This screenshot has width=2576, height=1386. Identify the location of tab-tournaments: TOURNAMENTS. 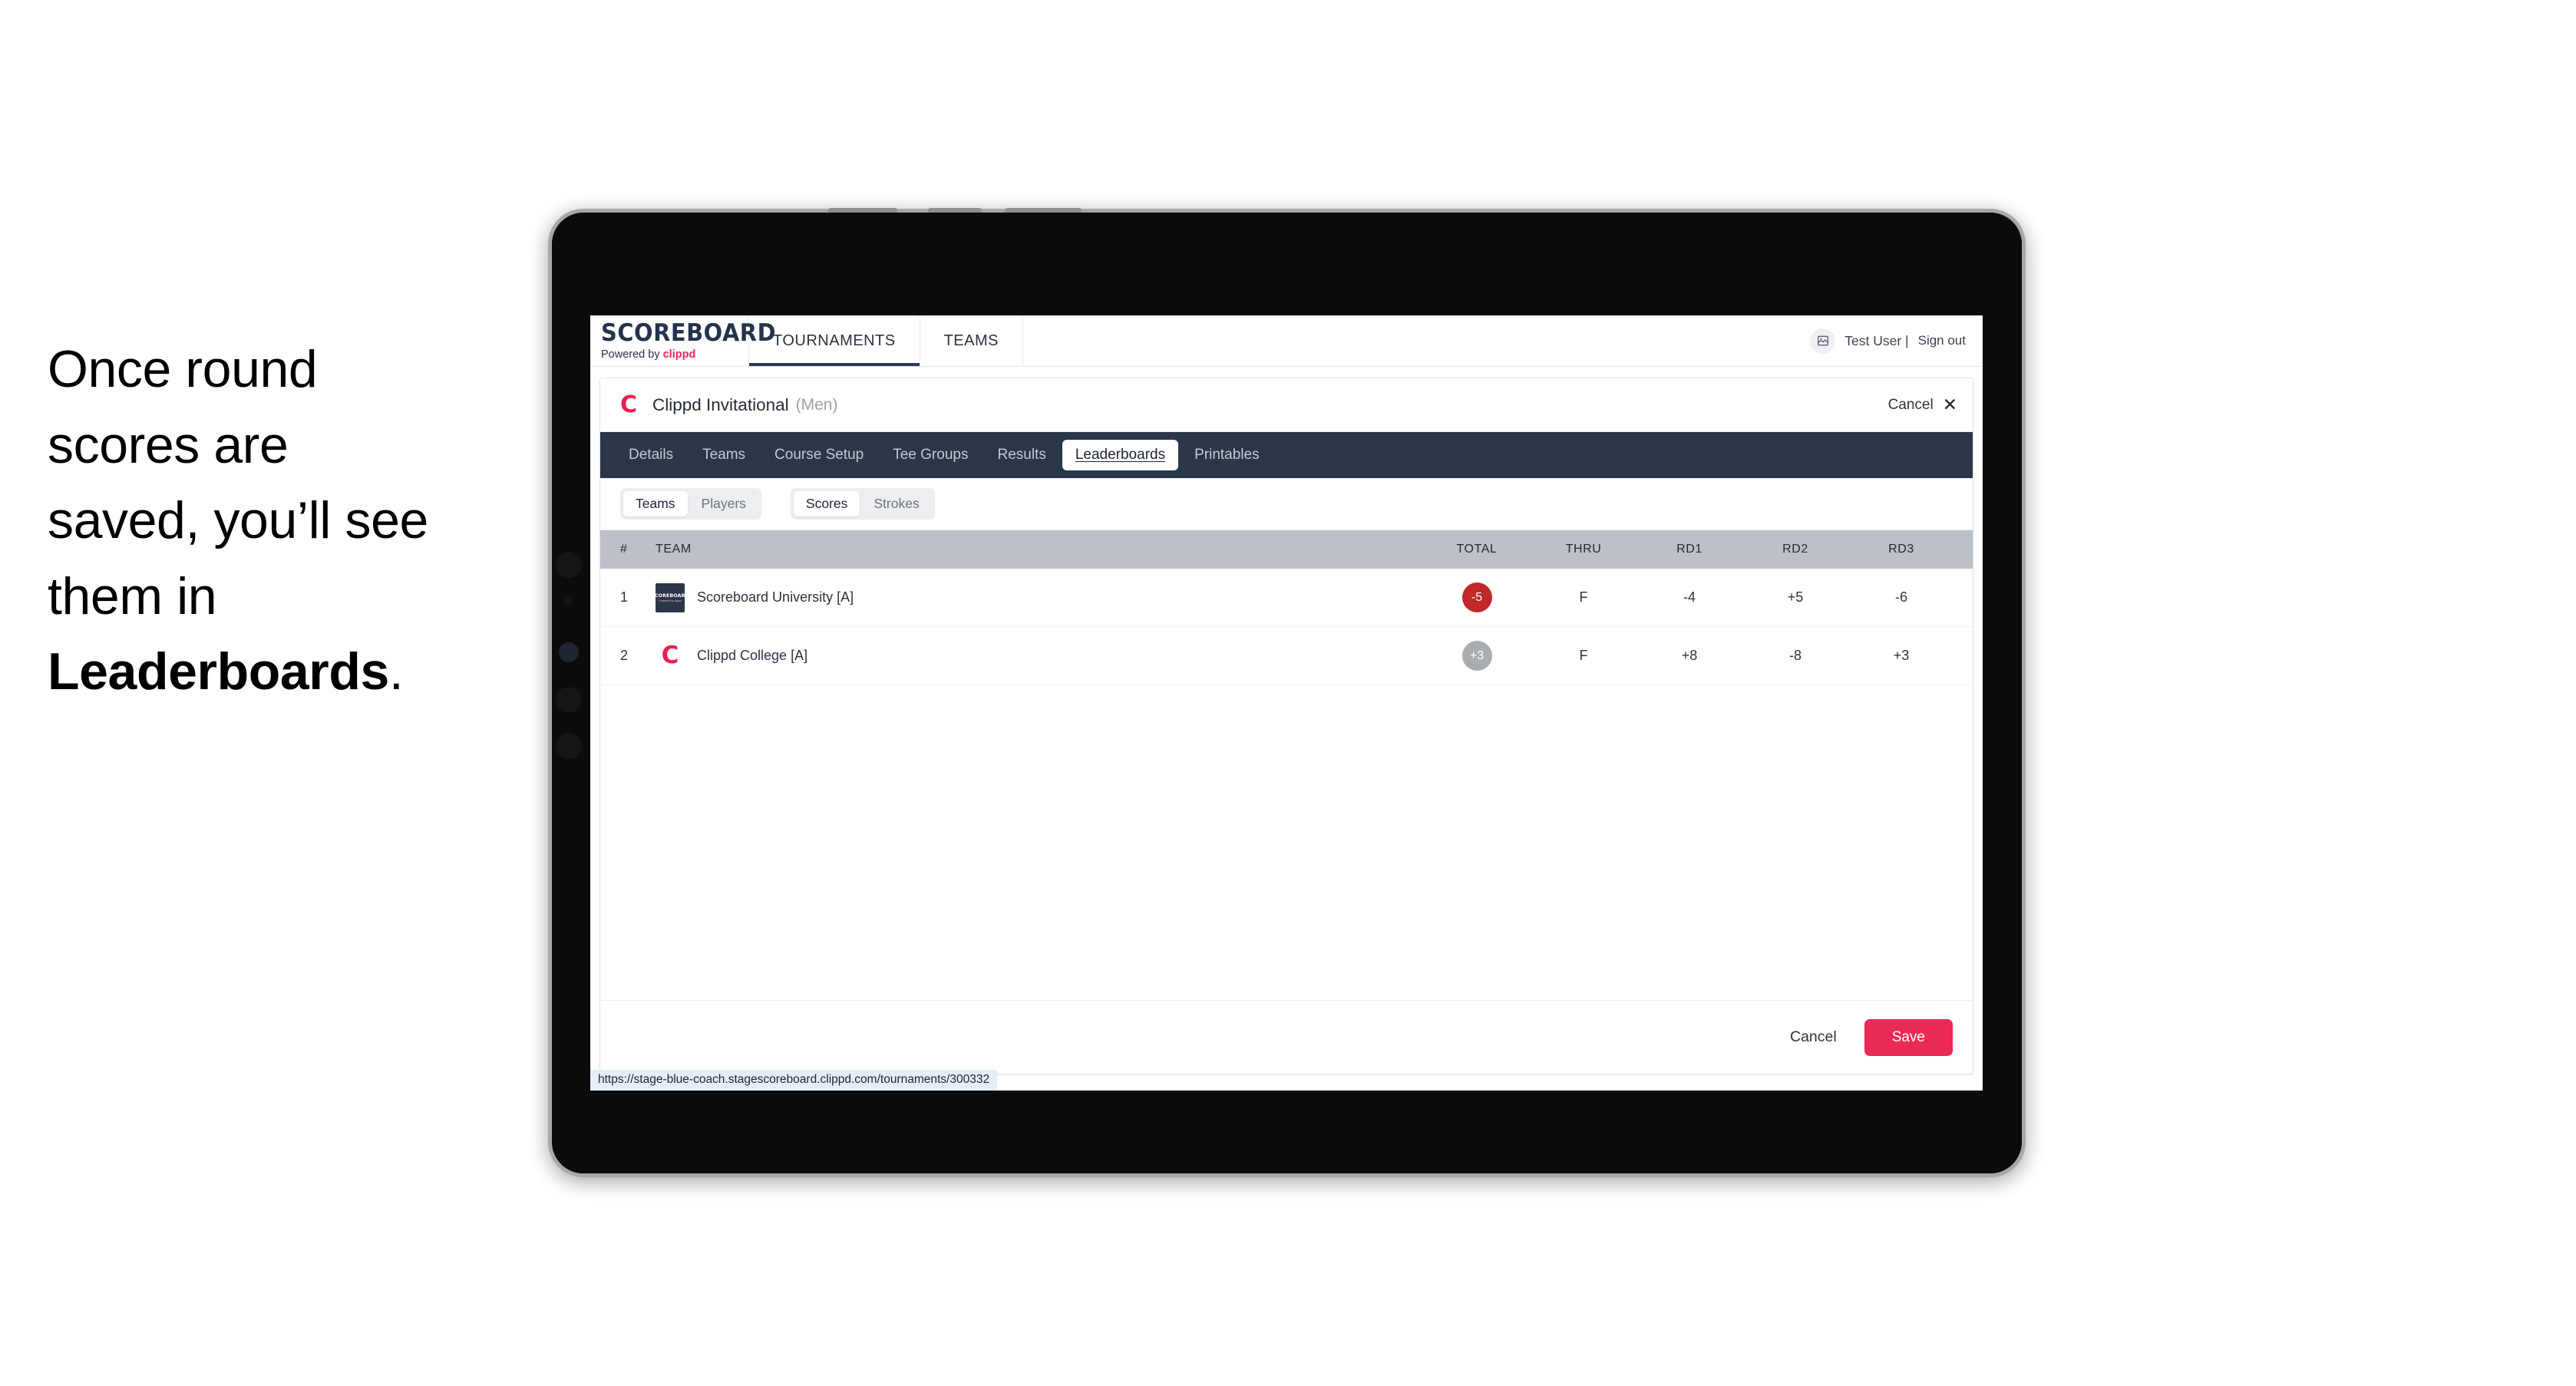
(835, 340).